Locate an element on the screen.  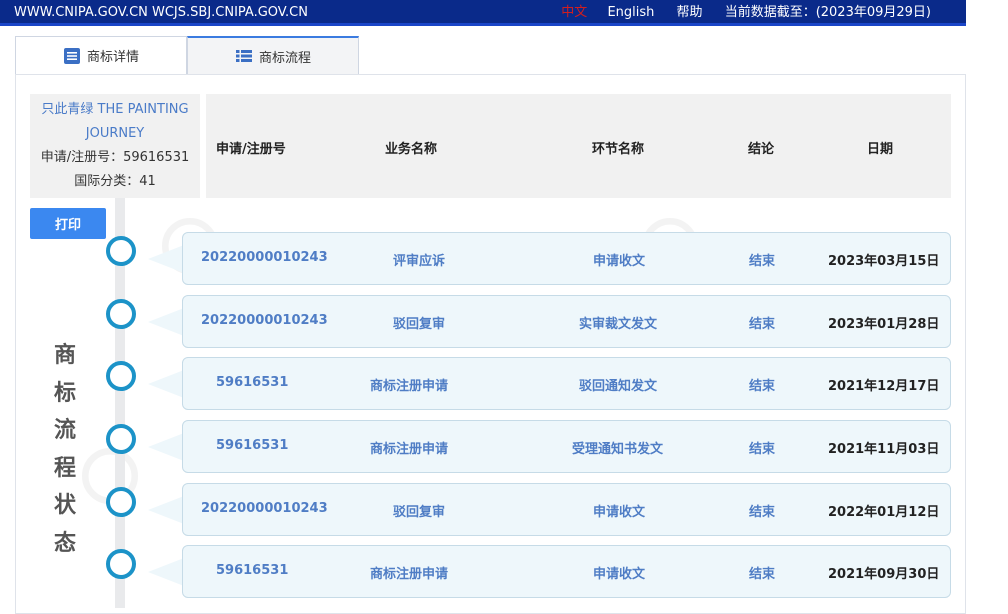
row-date: 2023年03月15日 is located at coordinates (884, 261).